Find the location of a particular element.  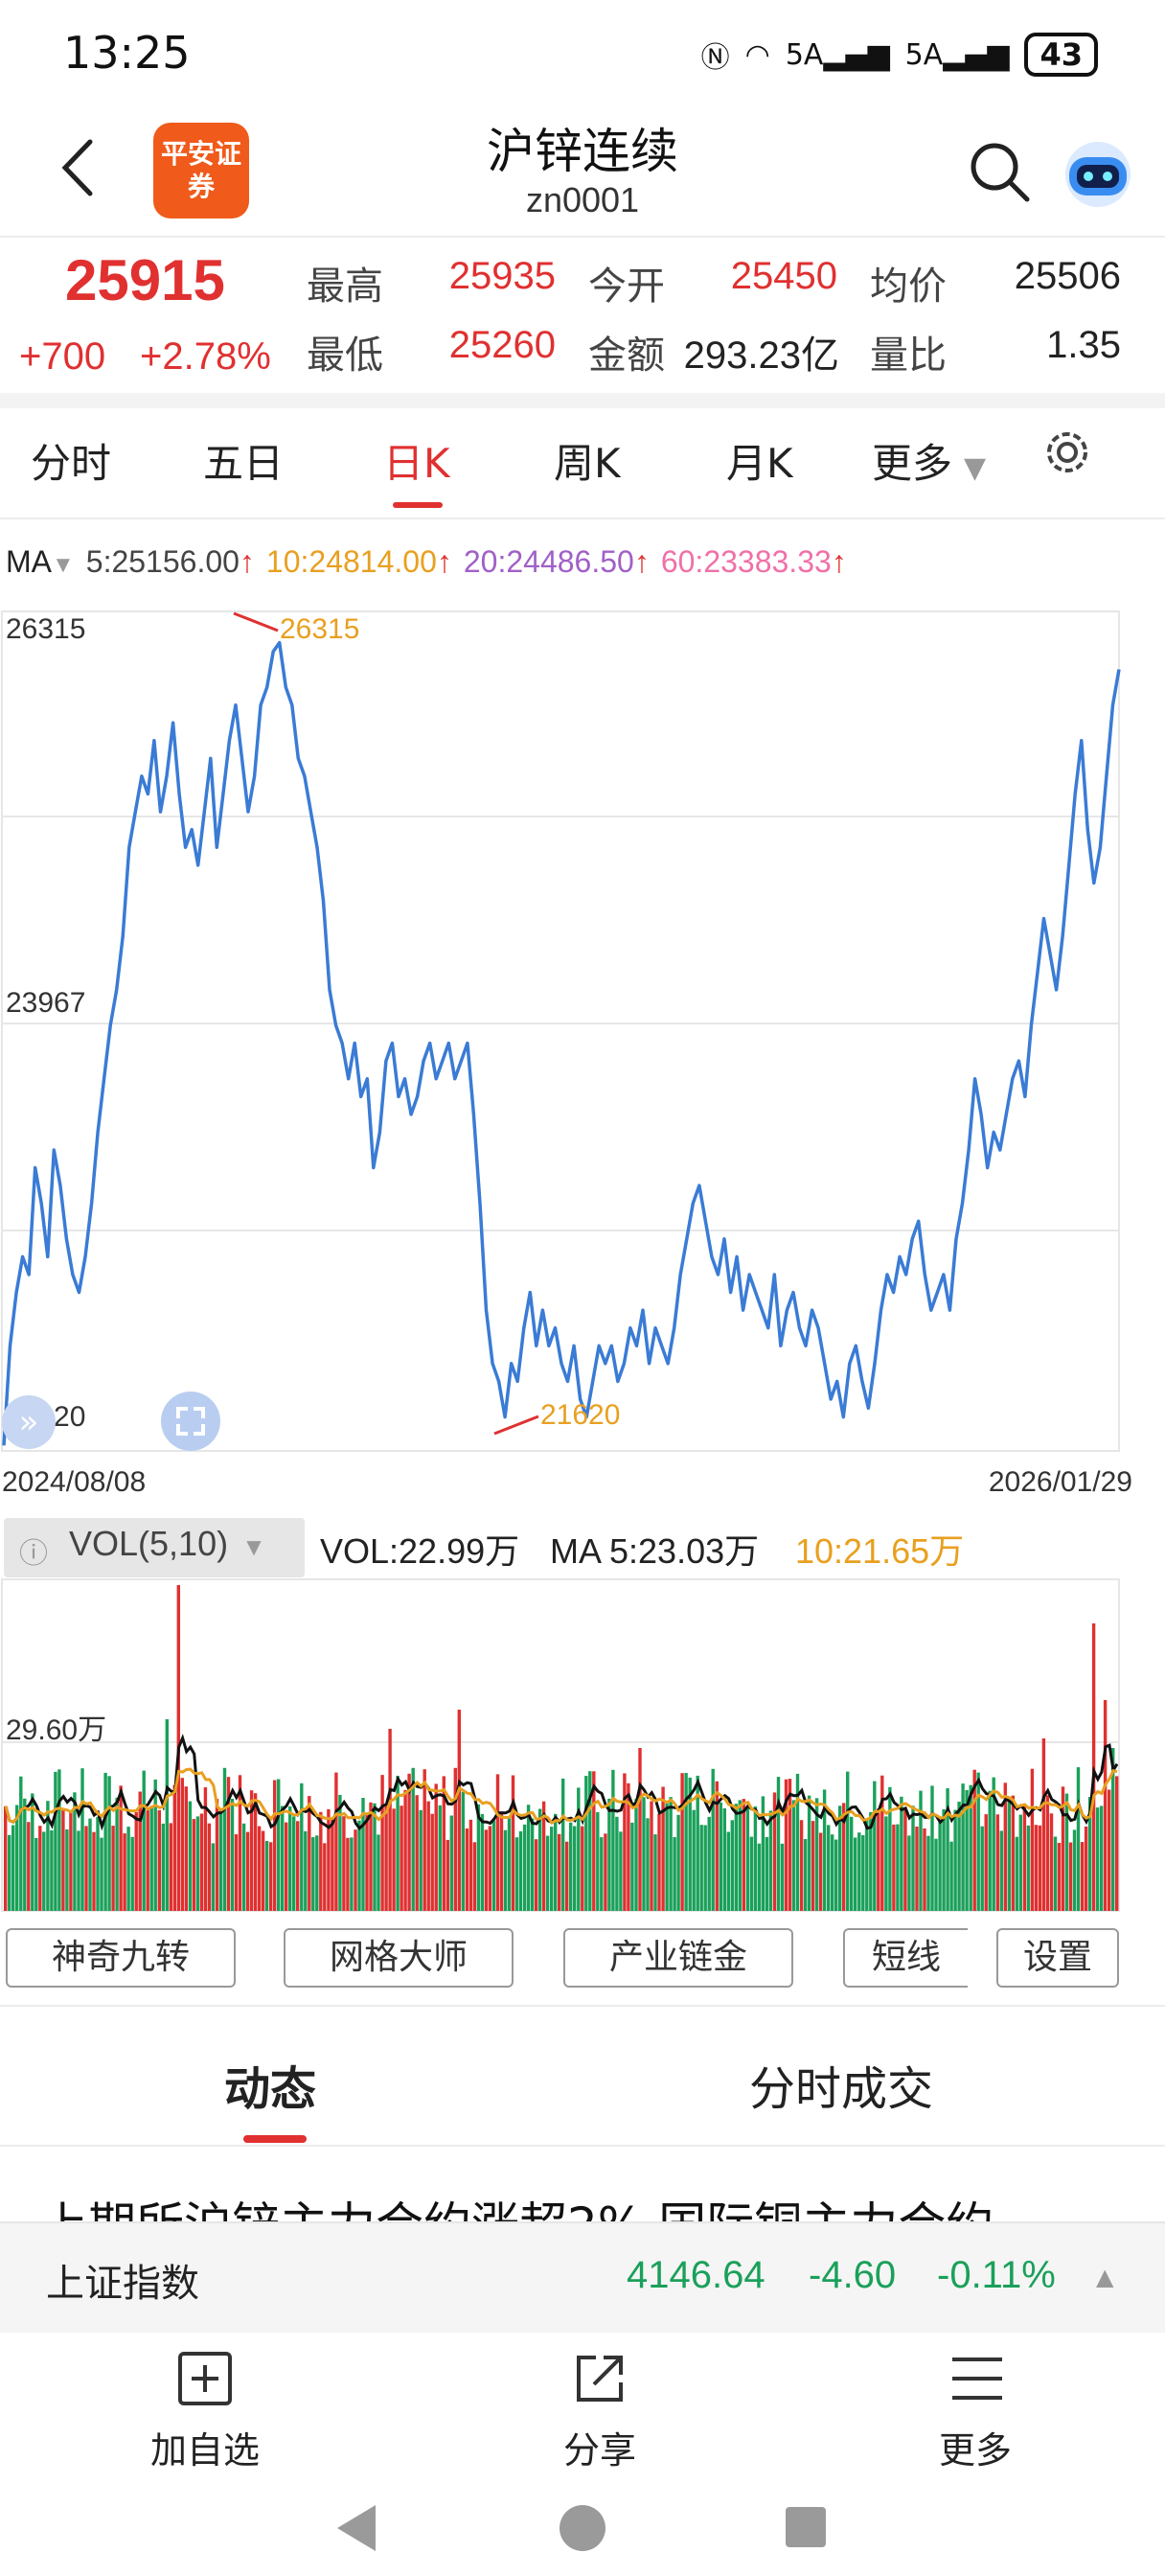

ma20-value: 20:24486.50↑ is located at coordinates (556, 561).